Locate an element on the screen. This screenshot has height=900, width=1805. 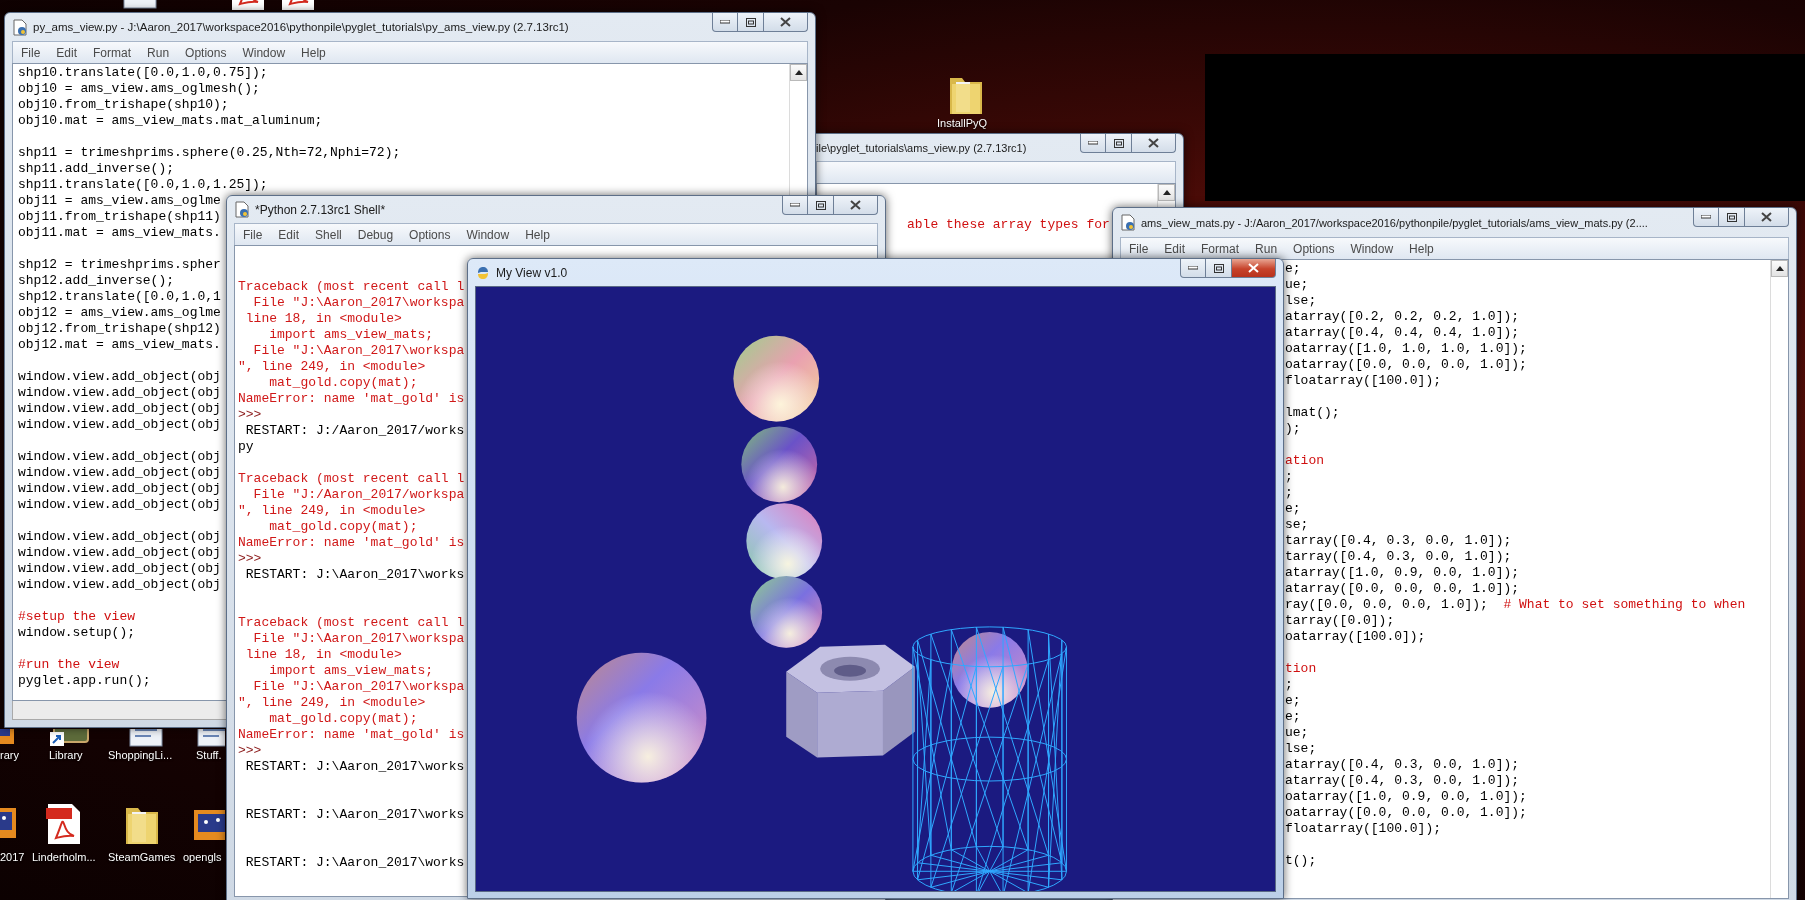
icon-label: Library is located at coordinates (66, 755).